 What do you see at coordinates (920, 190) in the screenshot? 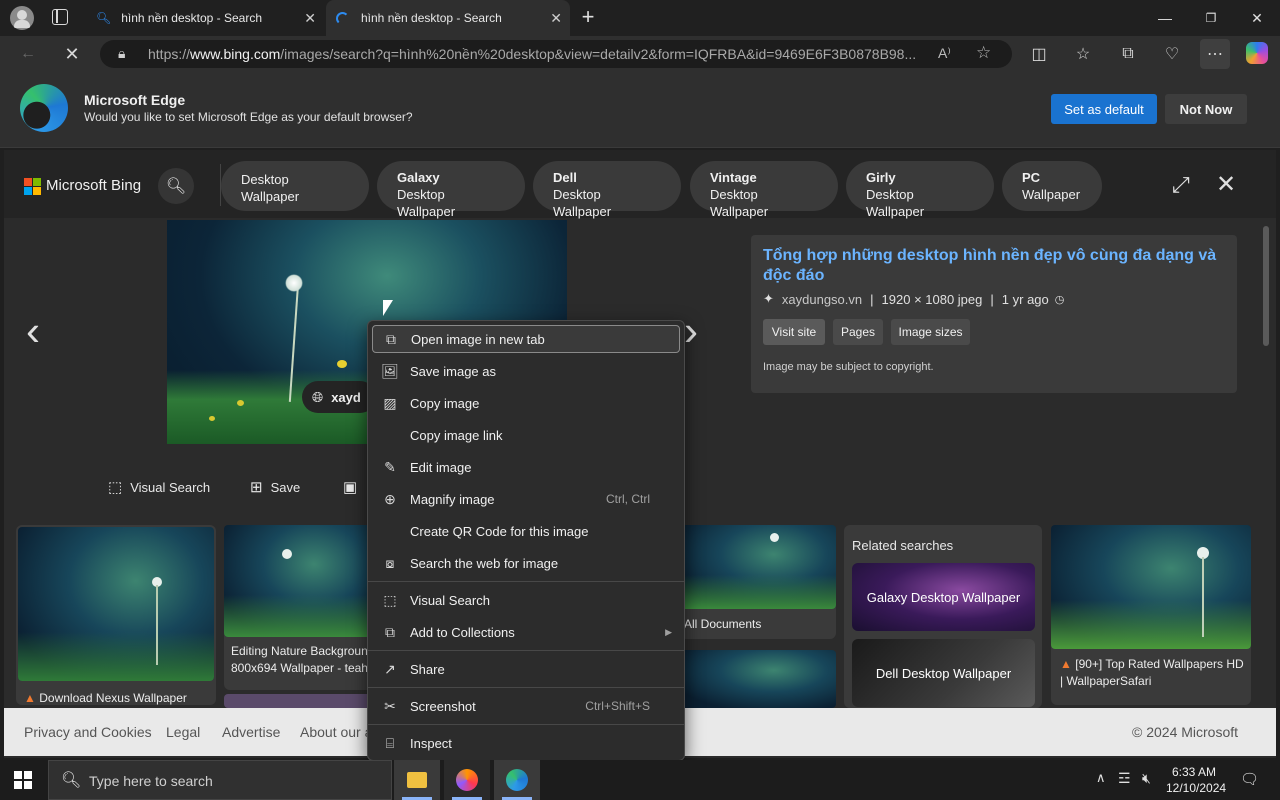
I see `related-pill-girly: Girly Desktop Wallpaper` at bounding box center [920, 190].